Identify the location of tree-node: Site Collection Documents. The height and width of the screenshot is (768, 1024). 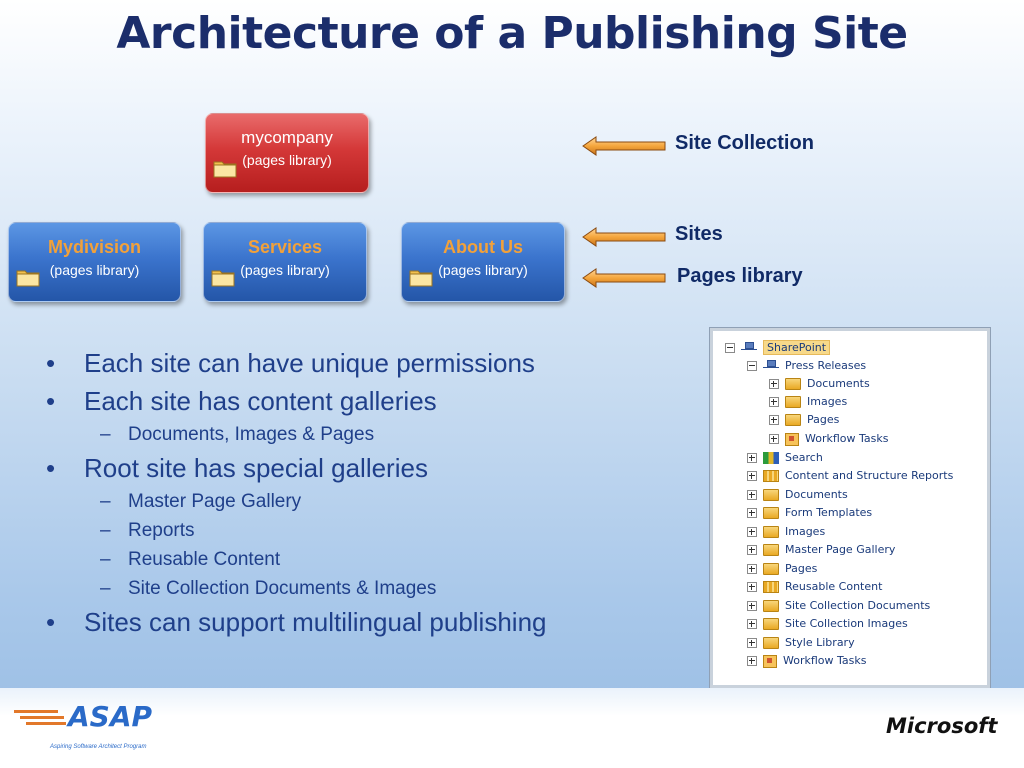
(838, 606).